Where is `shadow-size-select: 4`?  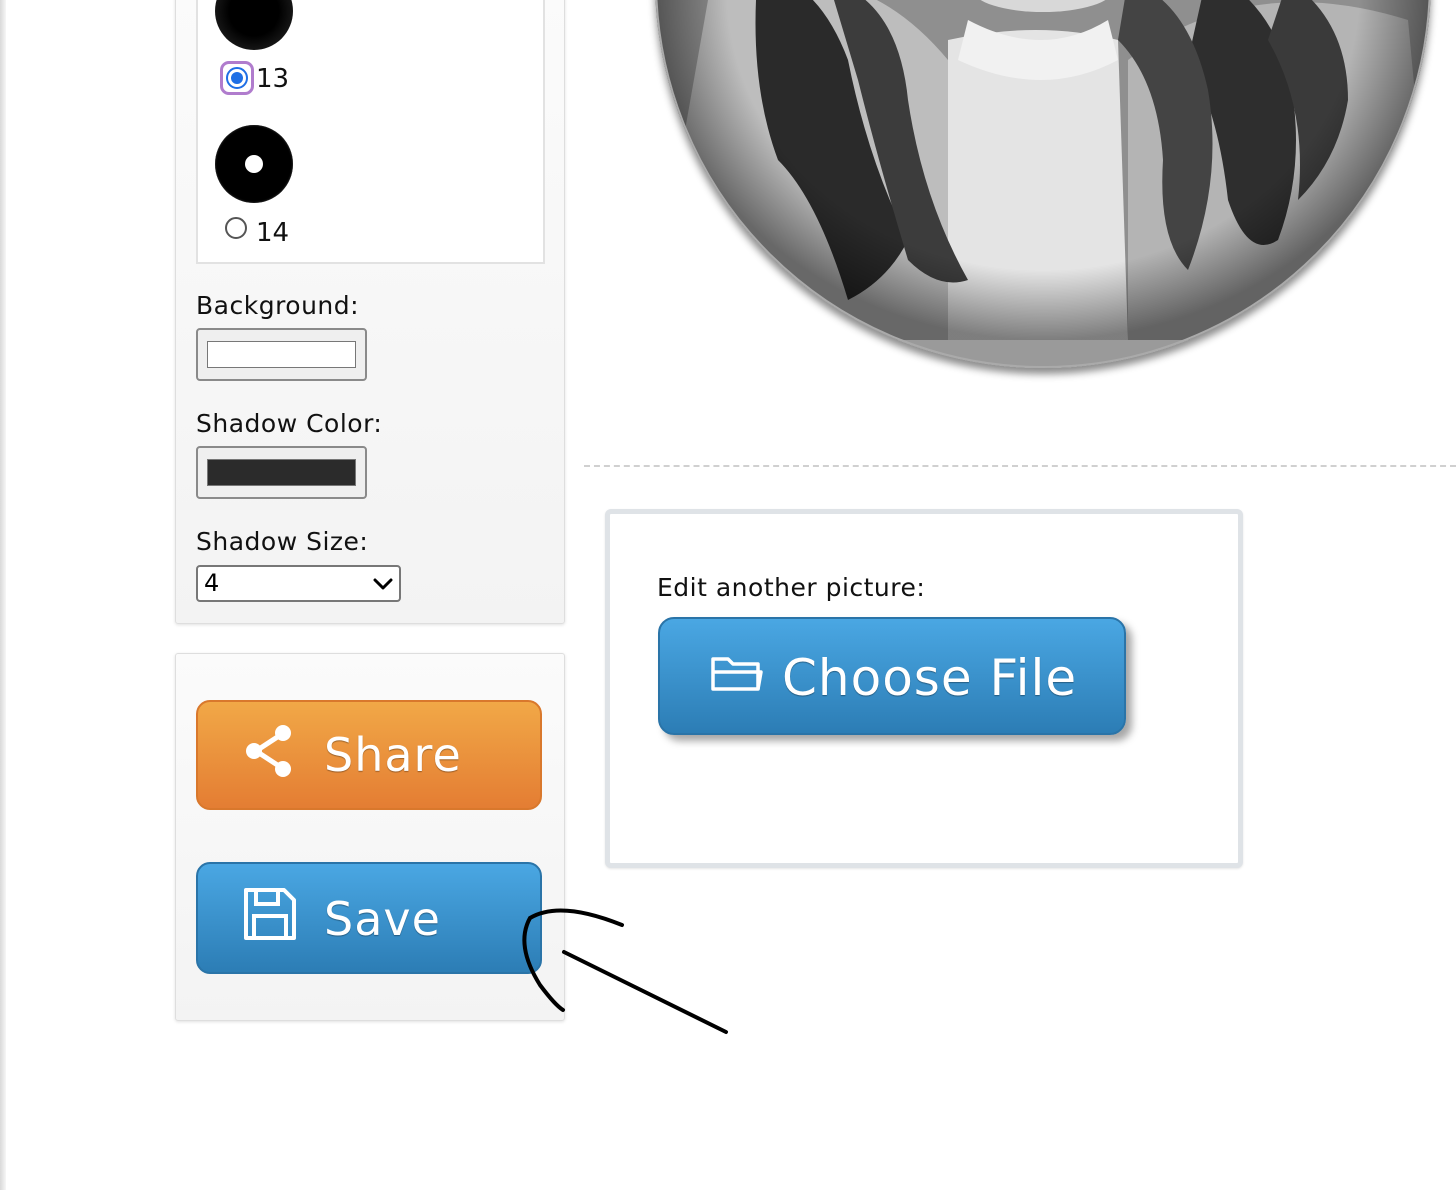 shadow-size-select: 4 is located at coordinates (298, 583).